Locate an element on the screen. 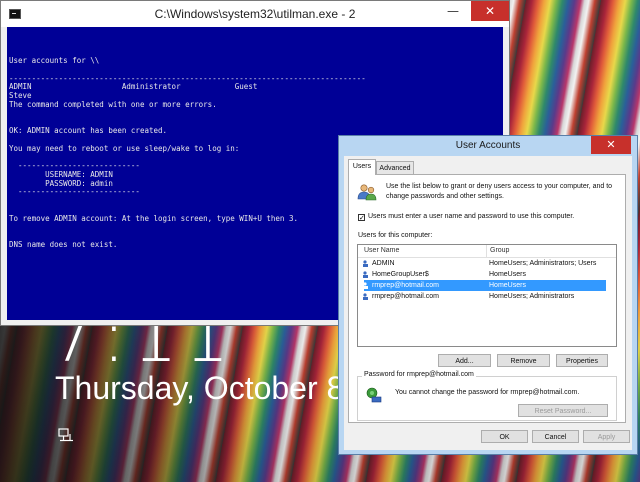  remove-user-button: Remove is located at coordinates (523, 360).